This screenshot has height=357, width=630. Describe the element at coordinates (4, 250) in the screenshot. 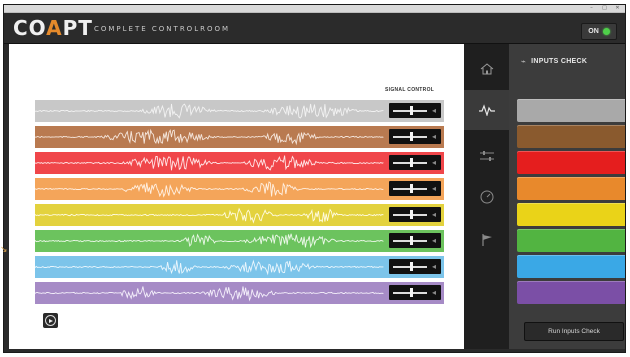

I see `side-marker: ↘` at that location.